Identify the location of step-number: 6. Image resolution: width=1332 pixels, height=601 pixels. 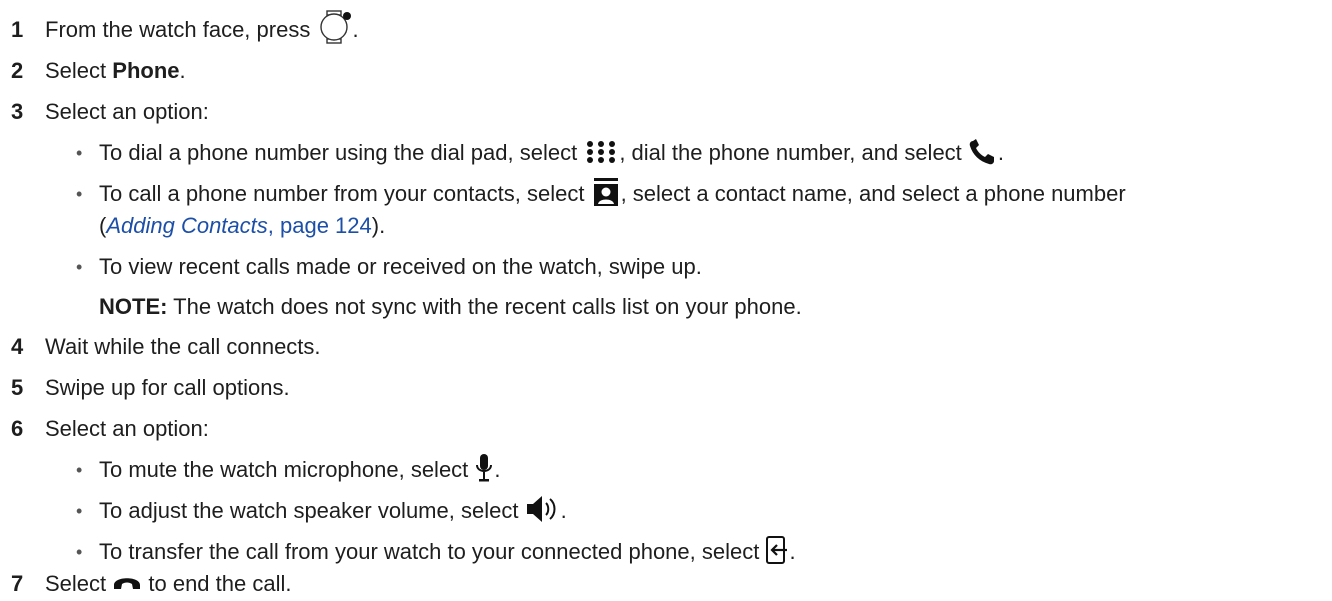
(17, 428).